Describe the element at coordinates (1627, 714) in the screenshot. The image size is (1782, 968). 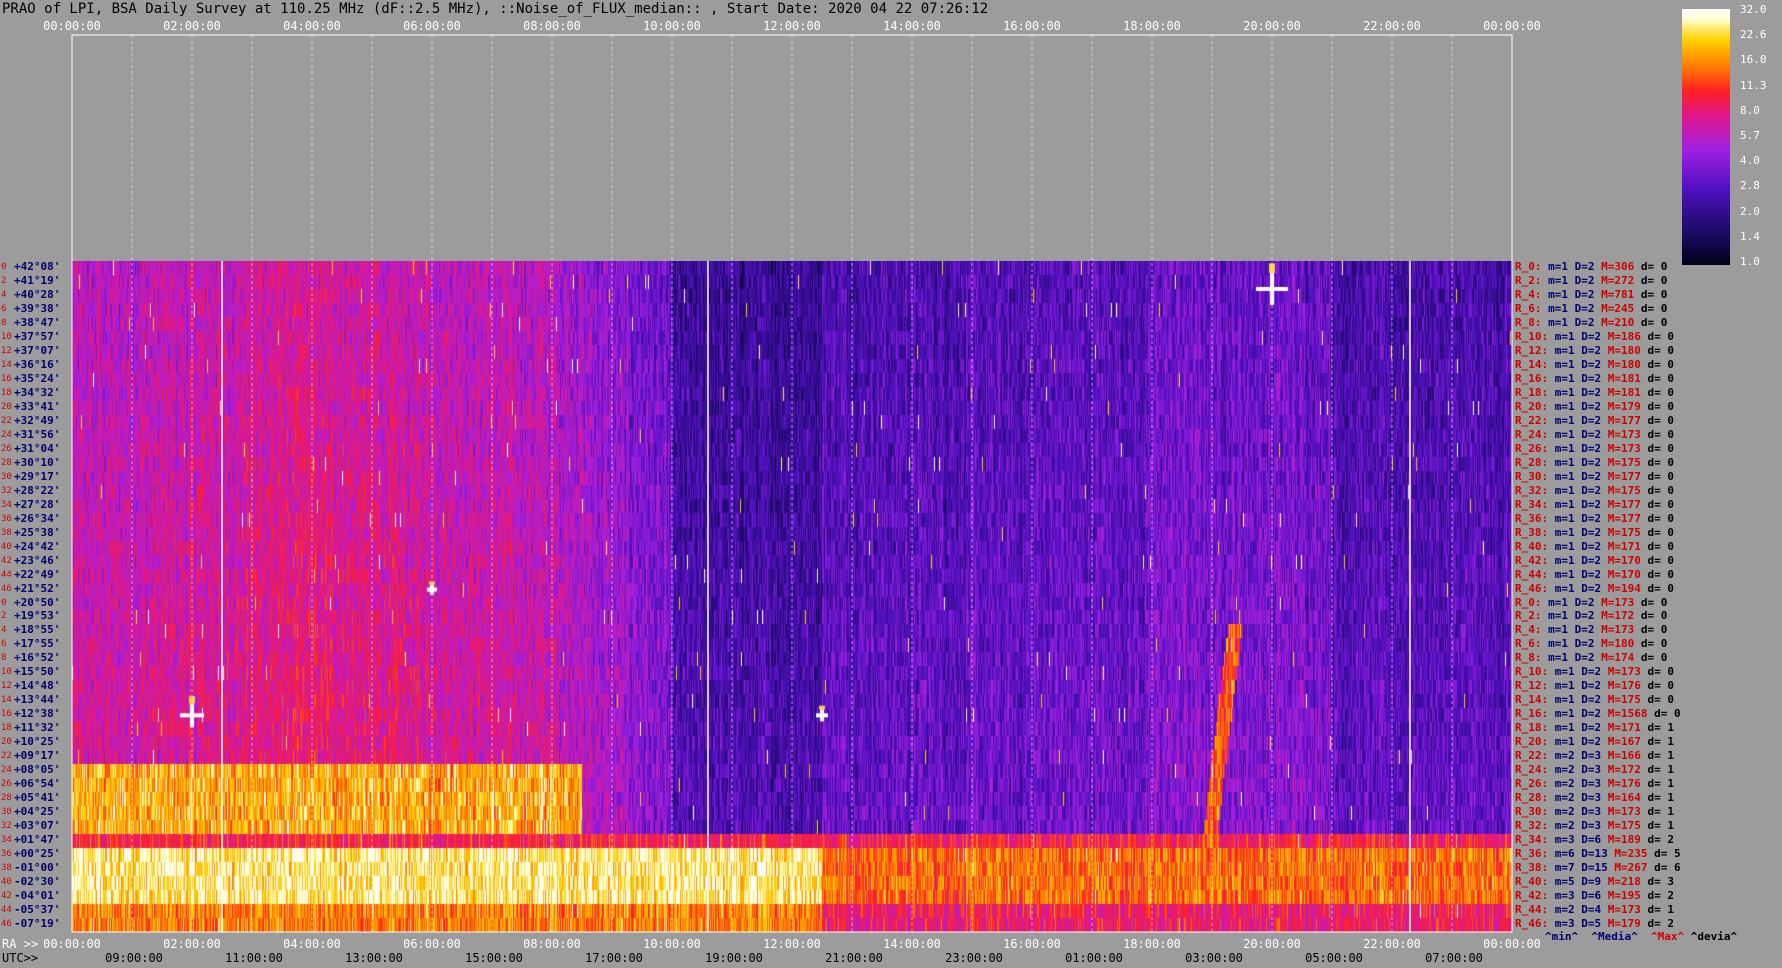
I see `row-stat-M: M=1568` at that location.